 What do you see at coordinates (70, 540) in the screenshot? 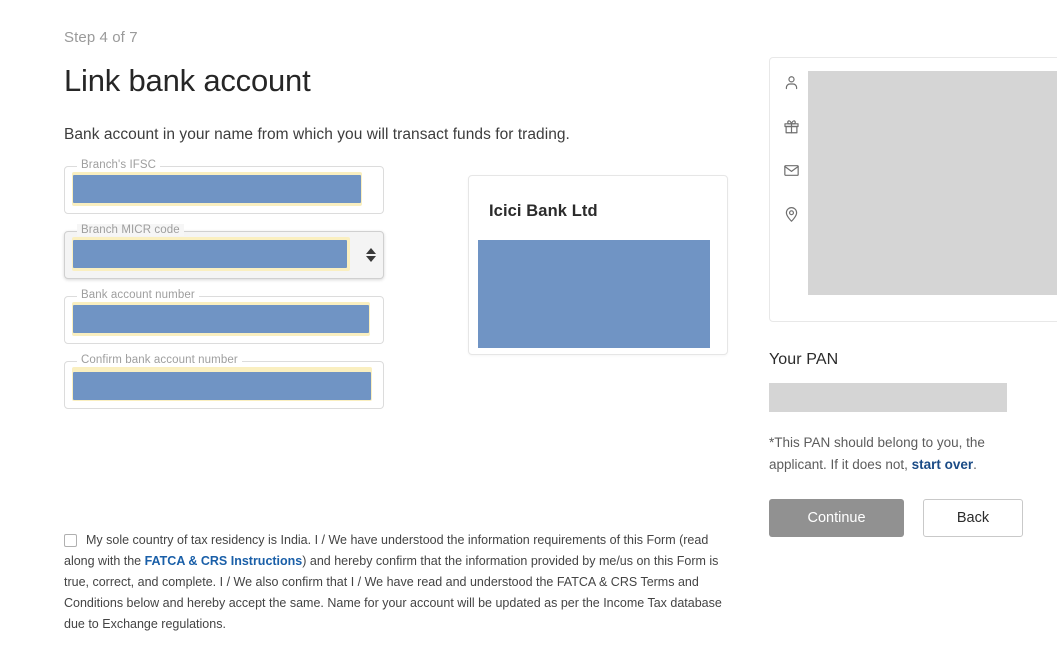
I see `tax-residency-checkbox` at bounding box center [70, 540].